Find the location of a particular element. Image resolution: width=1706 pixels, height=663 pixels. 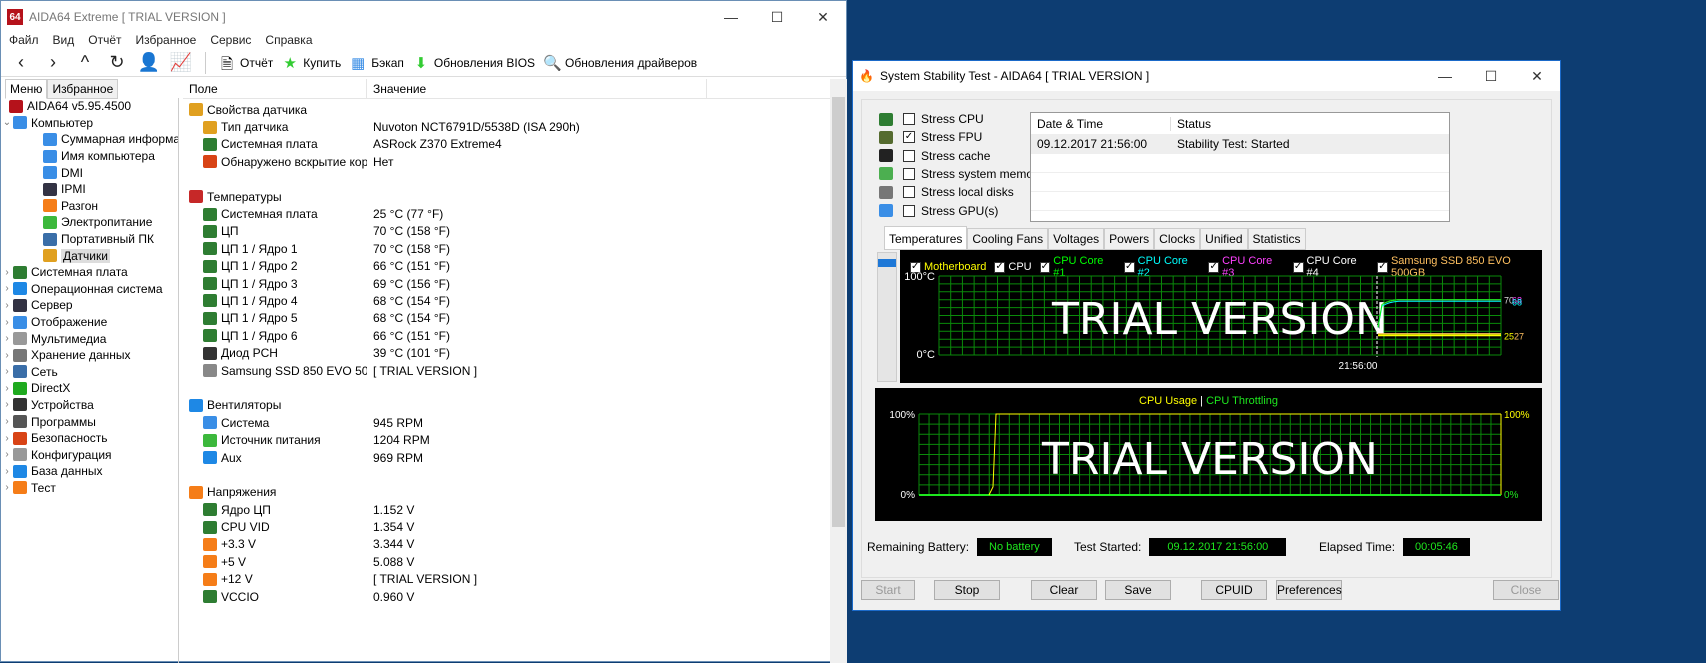

stress-option: Stress GPU(s) is located at coordinates (938, 211).